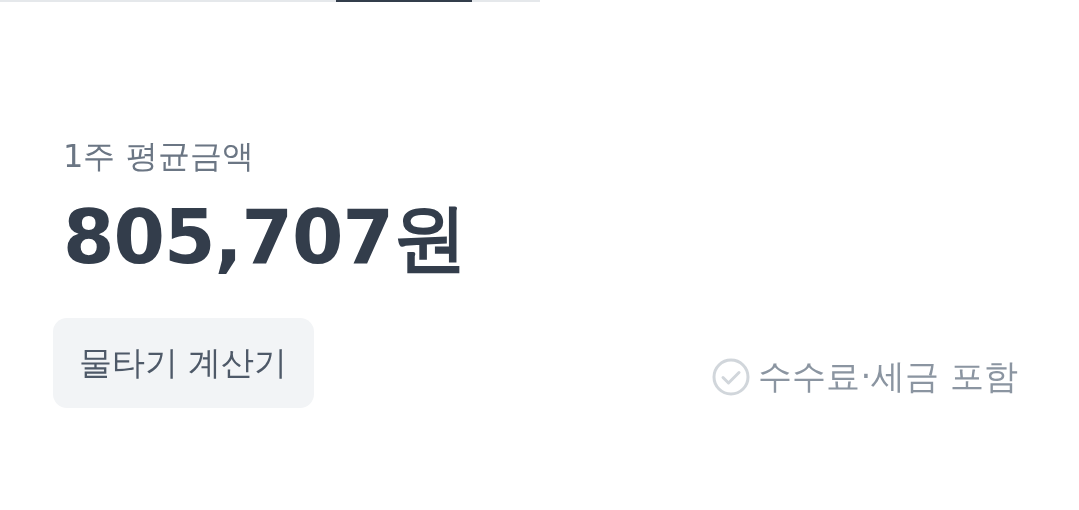 The height and width of the screenshot is (510, 1079). What do you see at coordinates (183, 363) in the screenshot?
I see `calculator-button: 물타기 계산기` at bounding box center [183, 363].